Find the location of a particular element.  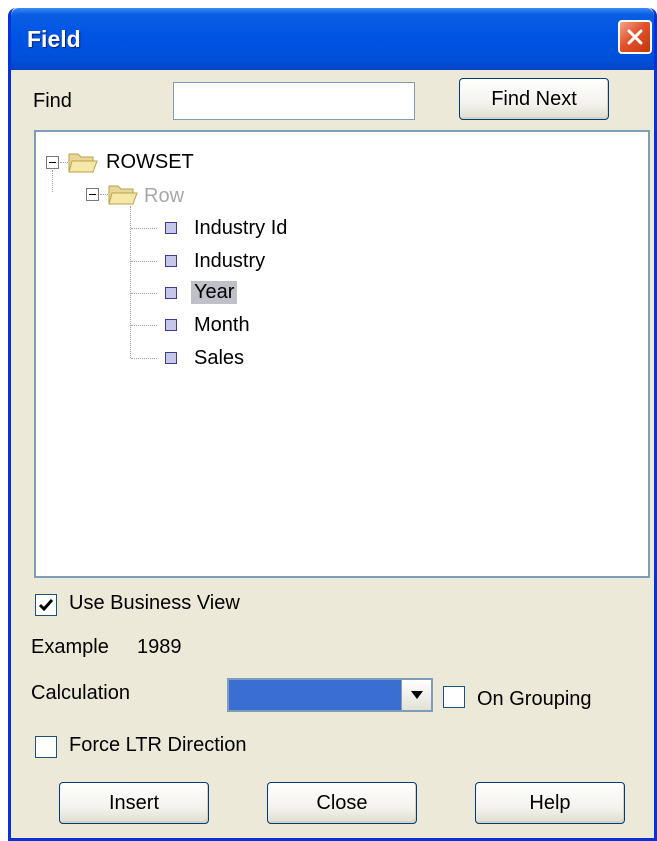

chevron-down-icon is located at coordinates (417, 695).